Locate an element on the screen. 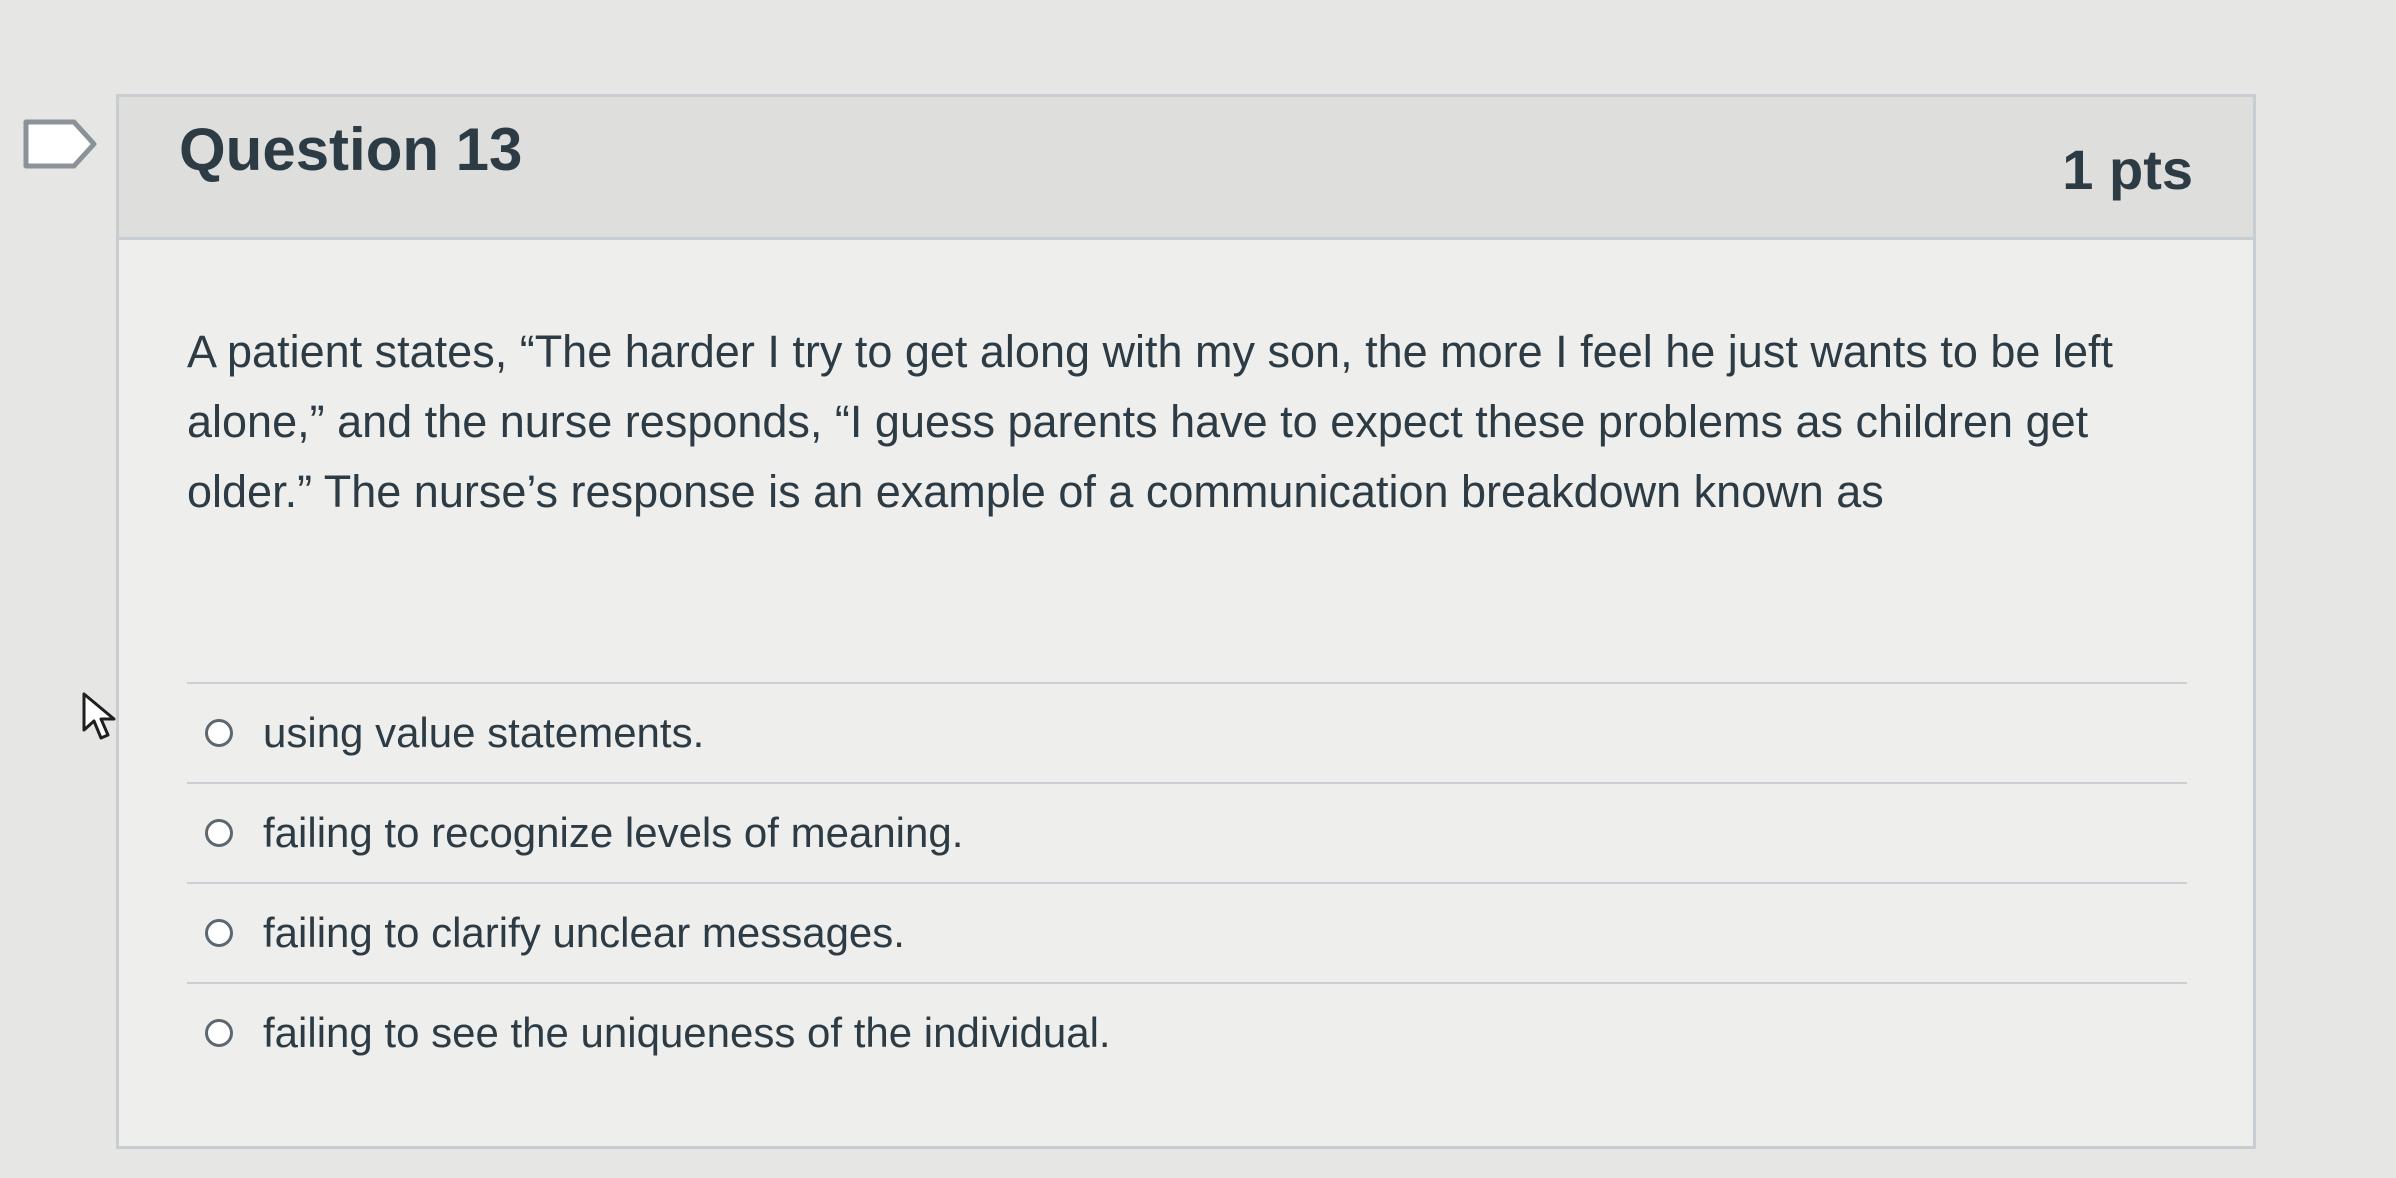 Image resolution: width=2396 pixels, height=1178 pixels. mouse-pointer-icon is located at coordinates (99, 716).